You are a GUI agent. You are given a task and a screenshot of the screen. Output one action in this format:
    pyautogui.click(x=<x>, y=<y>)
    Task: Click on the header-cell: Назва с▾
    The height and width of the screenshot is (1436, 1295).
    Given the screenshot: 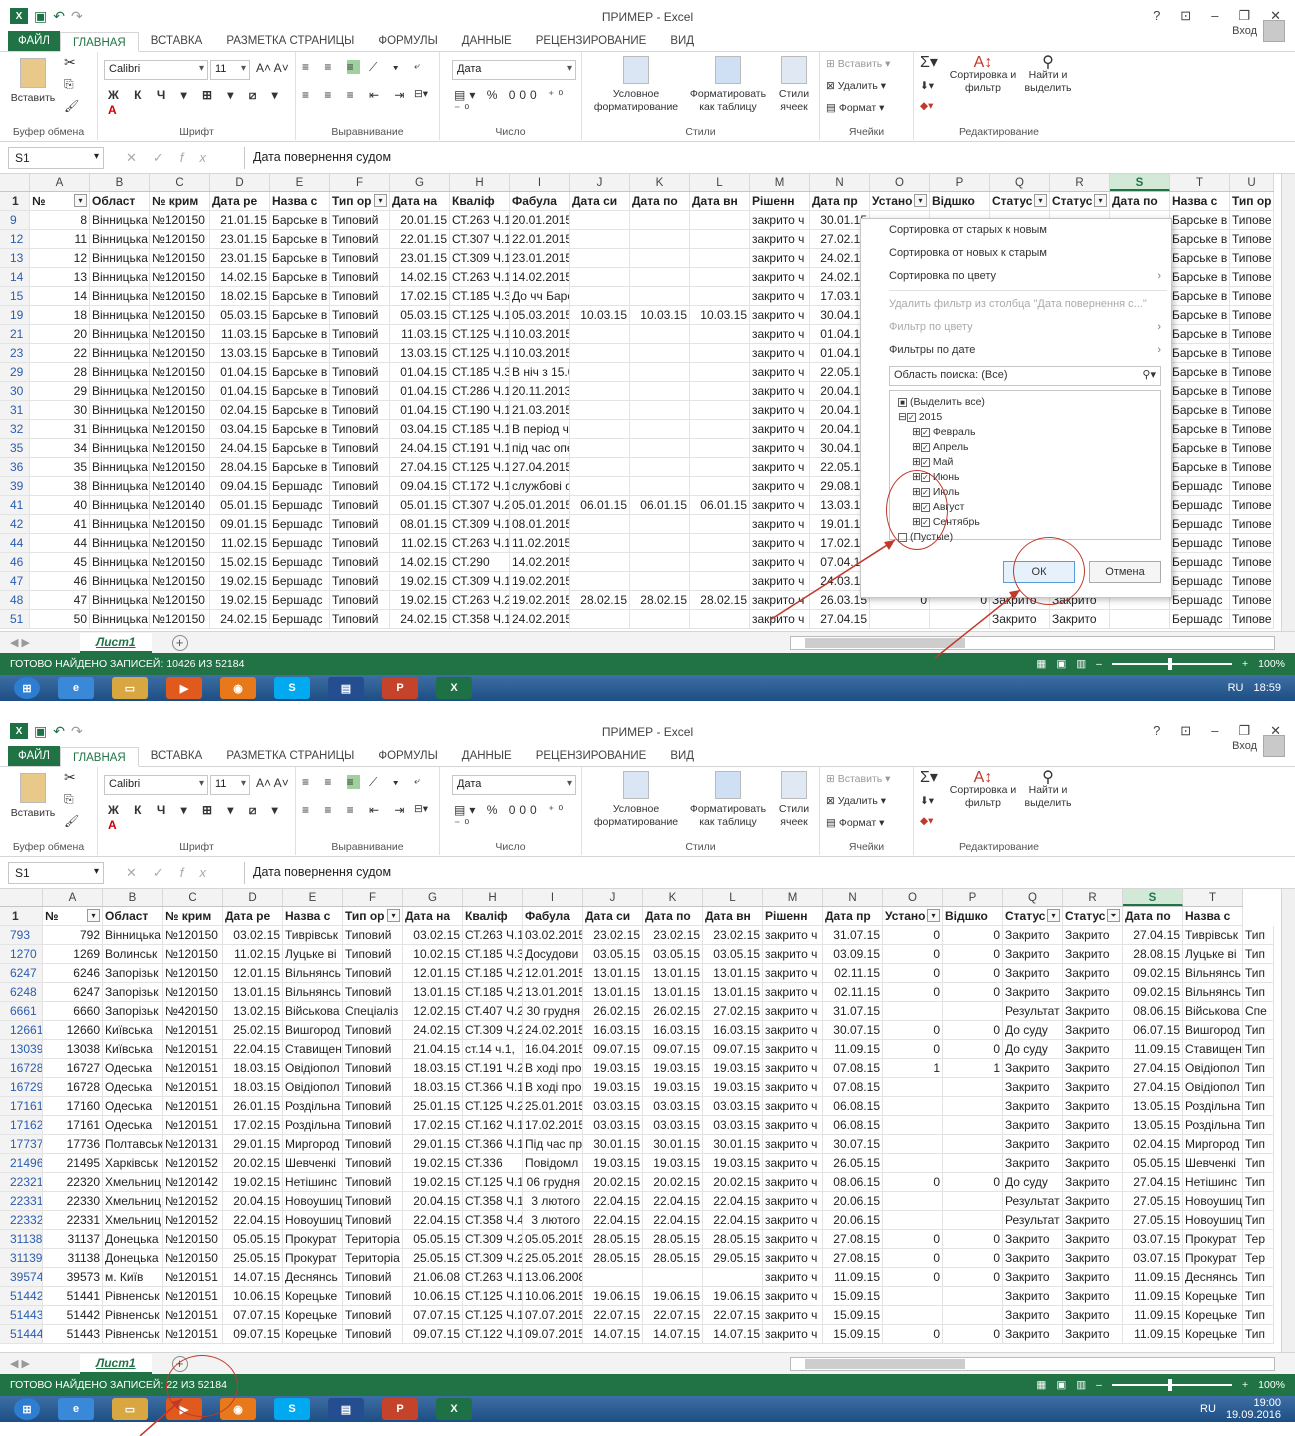 What is the action you would take?
    pyautogui.click(x=313, y=916)
    